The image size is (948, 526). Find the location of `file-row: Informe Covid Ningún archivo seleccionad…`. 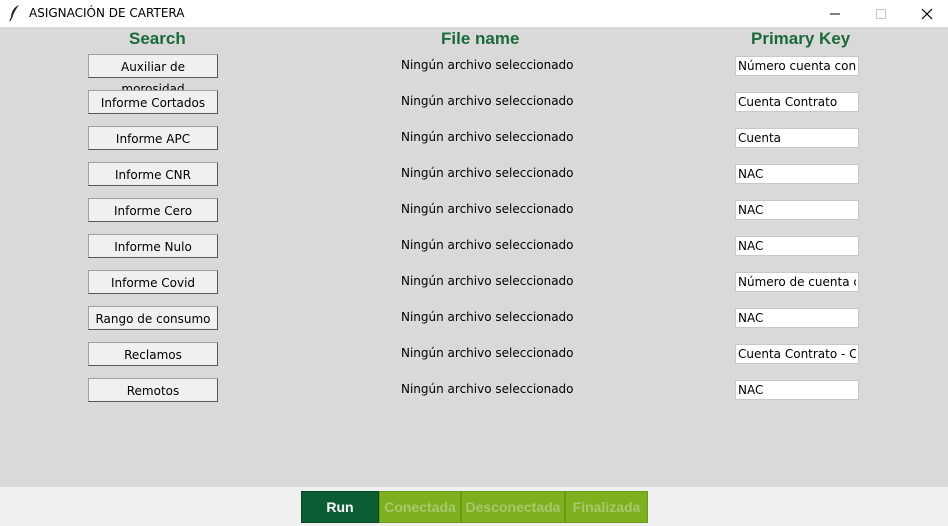

file-row: Informe Covid Ningún archivo seleccionad… is located at coordinates (474, 283).